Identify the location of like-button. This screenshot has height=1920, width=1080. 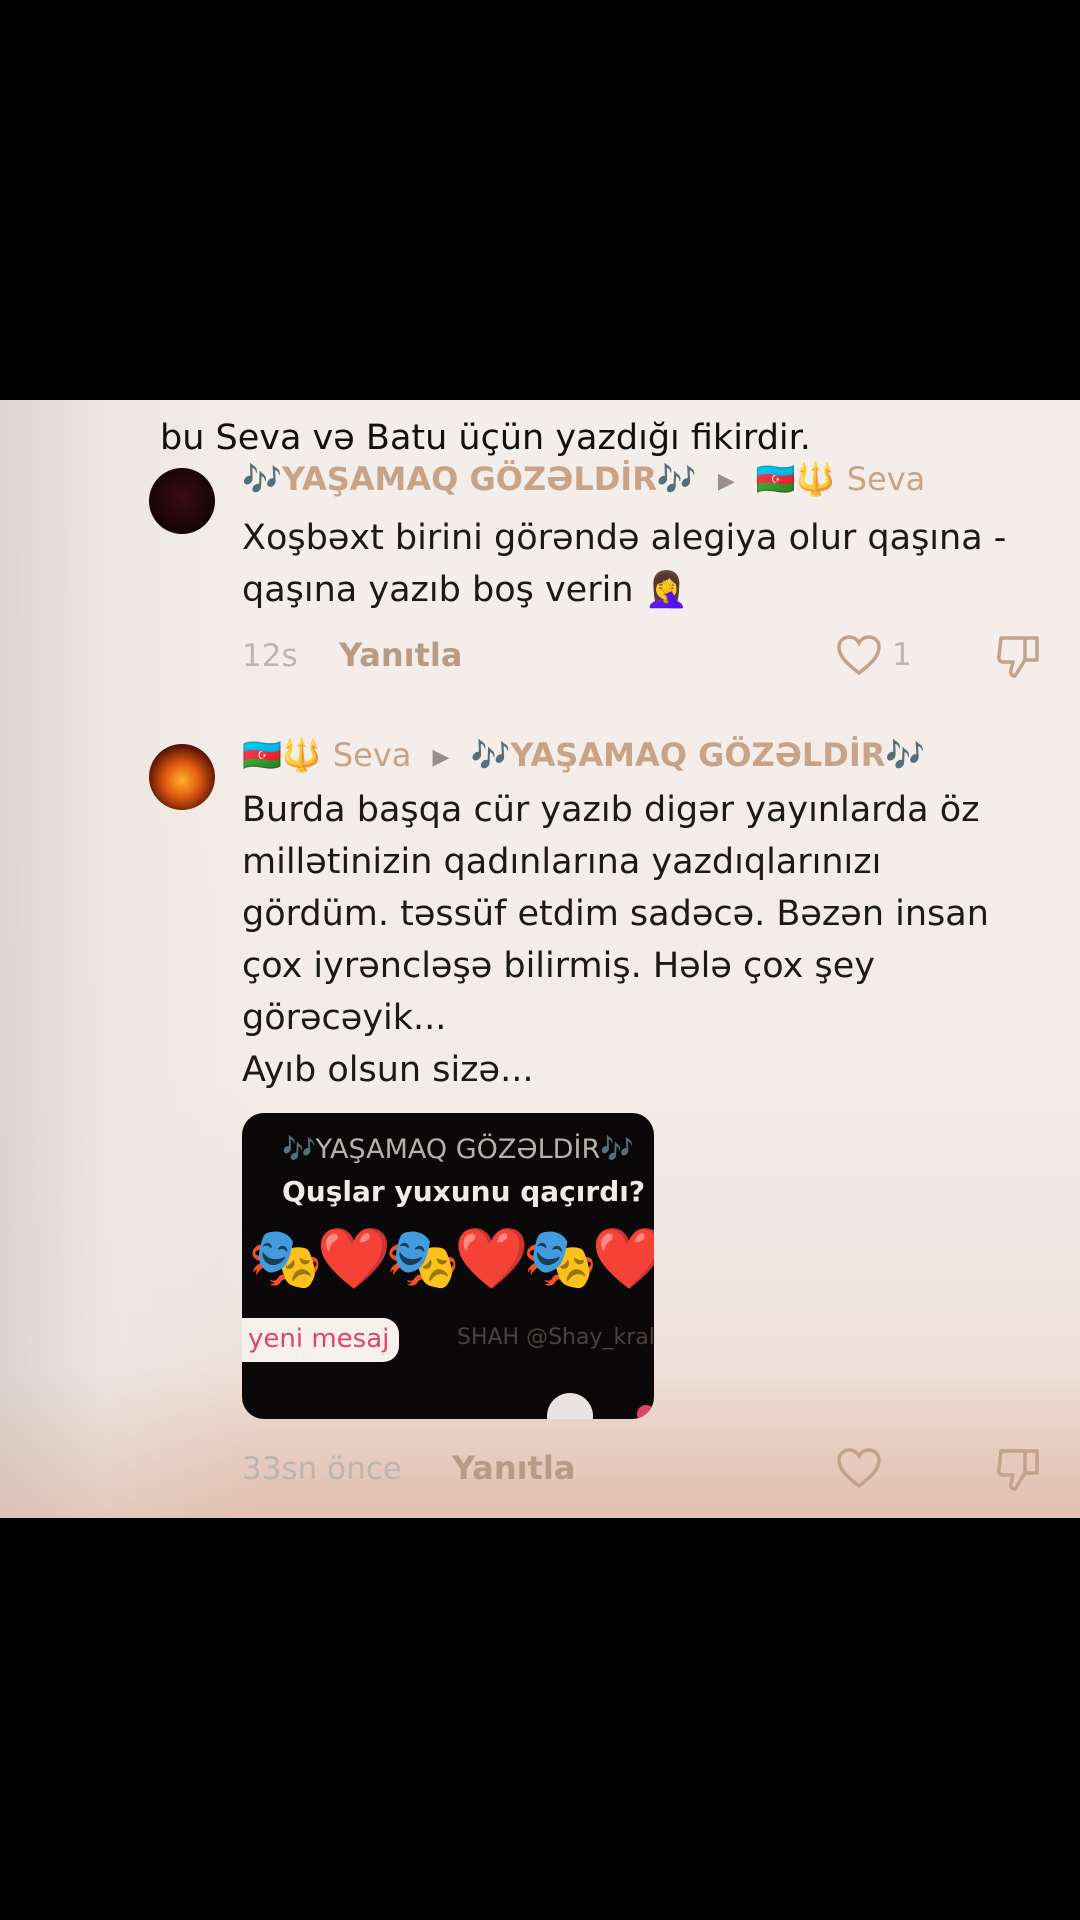
(859, 1468).